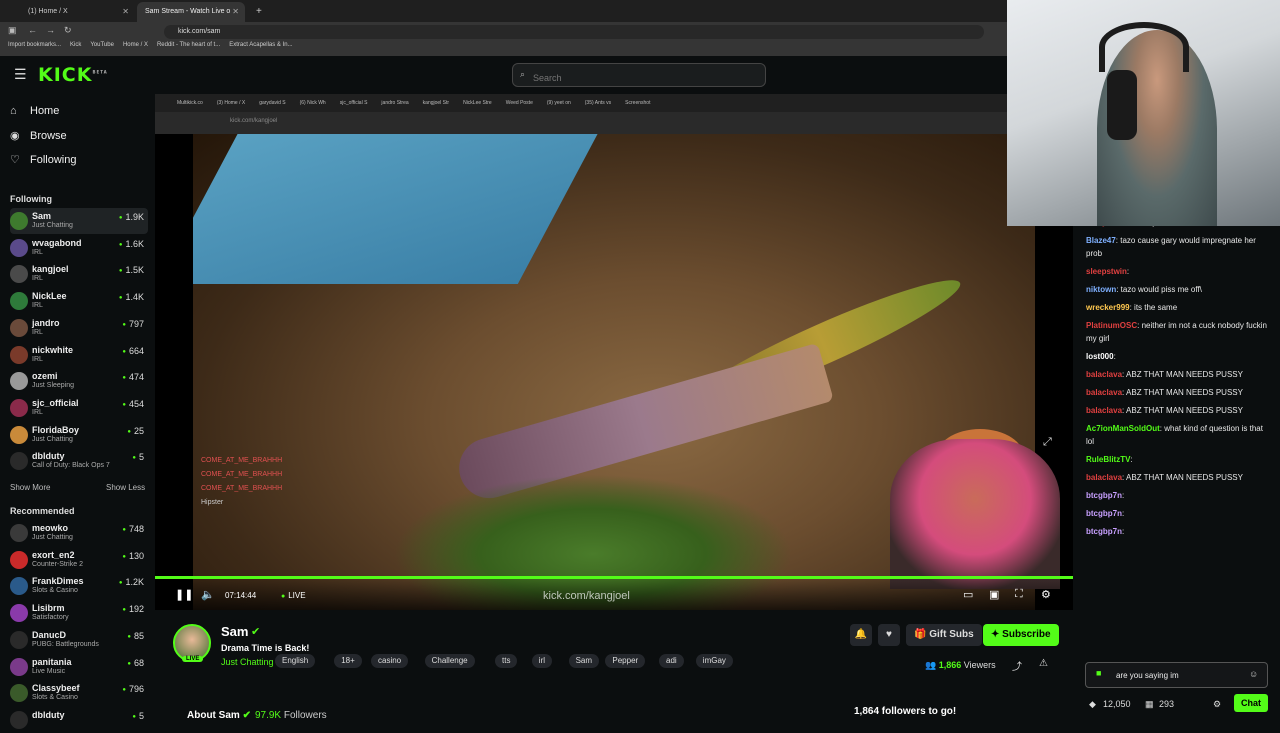 The height and width of the screenshot is (733, 1280). I want to click on chat-text: :, so click(1123, 513).